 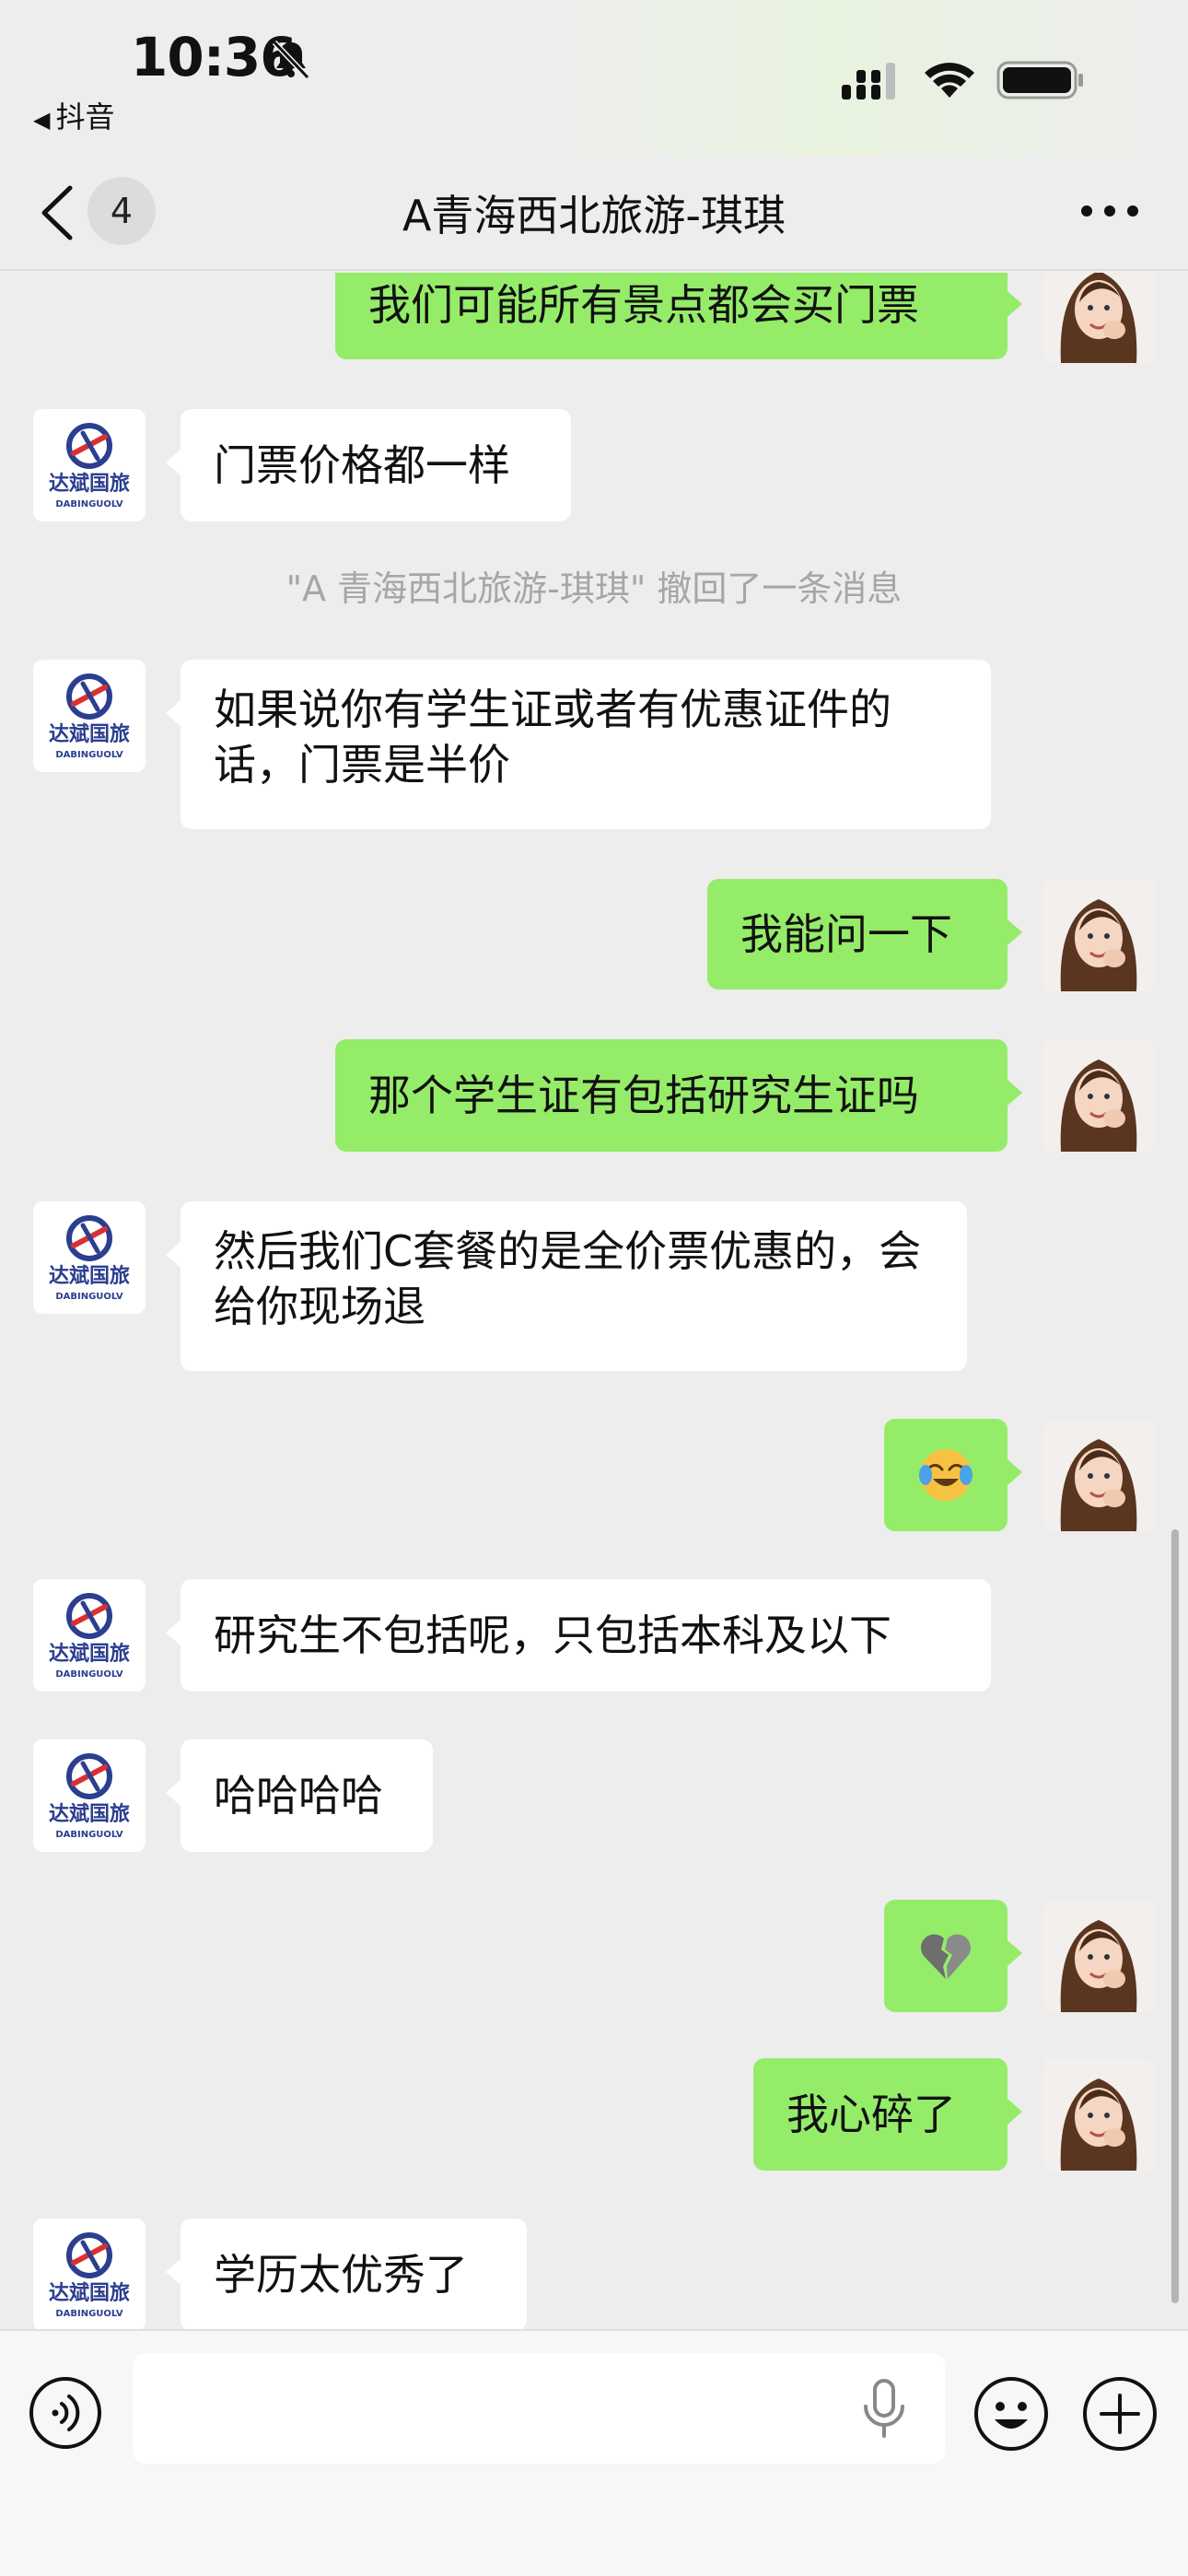 I want to click on chat-header: 4 A青海西北旅游-琪琪, so click(x=594, y=214).